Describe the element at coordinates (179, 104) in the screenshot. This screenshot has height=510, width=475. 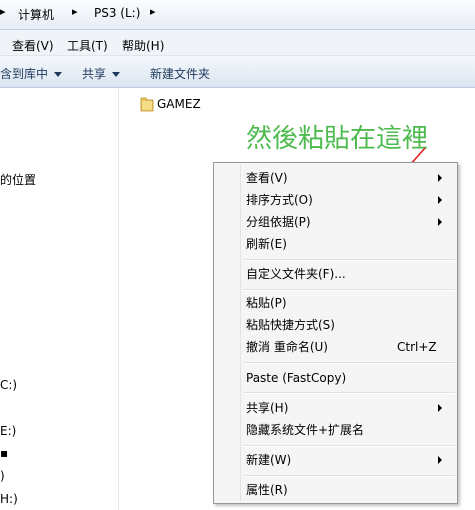
I see `file-name: GAMEZ` at that location.